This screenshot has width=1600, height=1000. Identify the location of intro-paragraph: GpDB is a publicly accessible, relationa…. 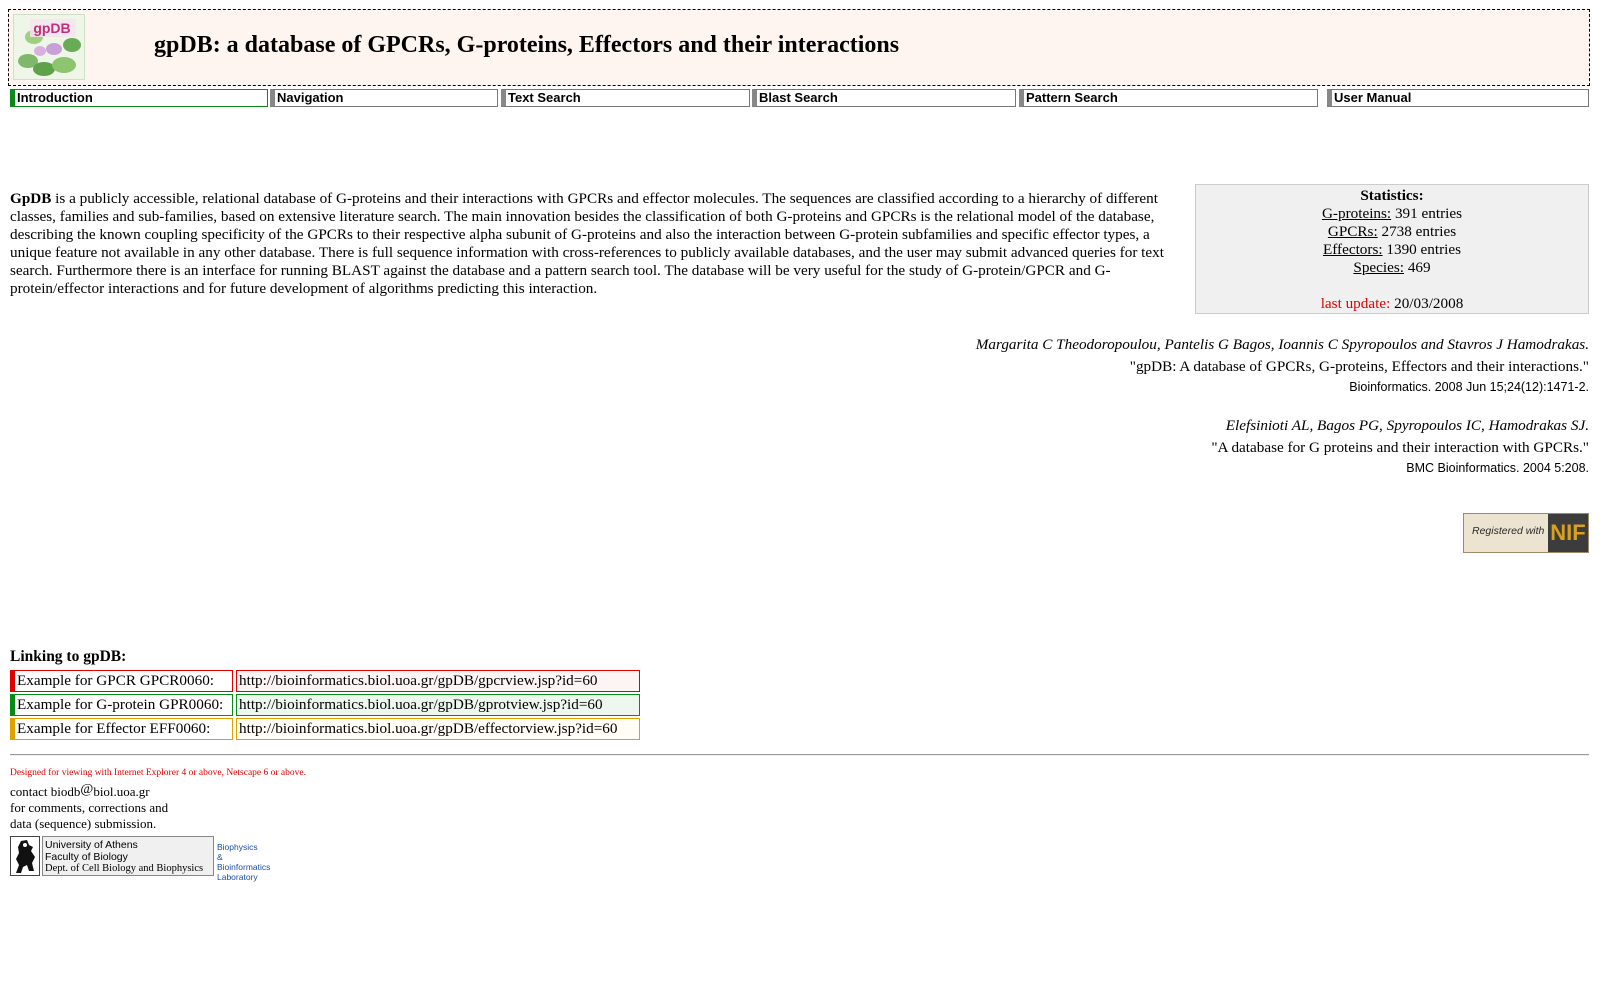
(591, 244).